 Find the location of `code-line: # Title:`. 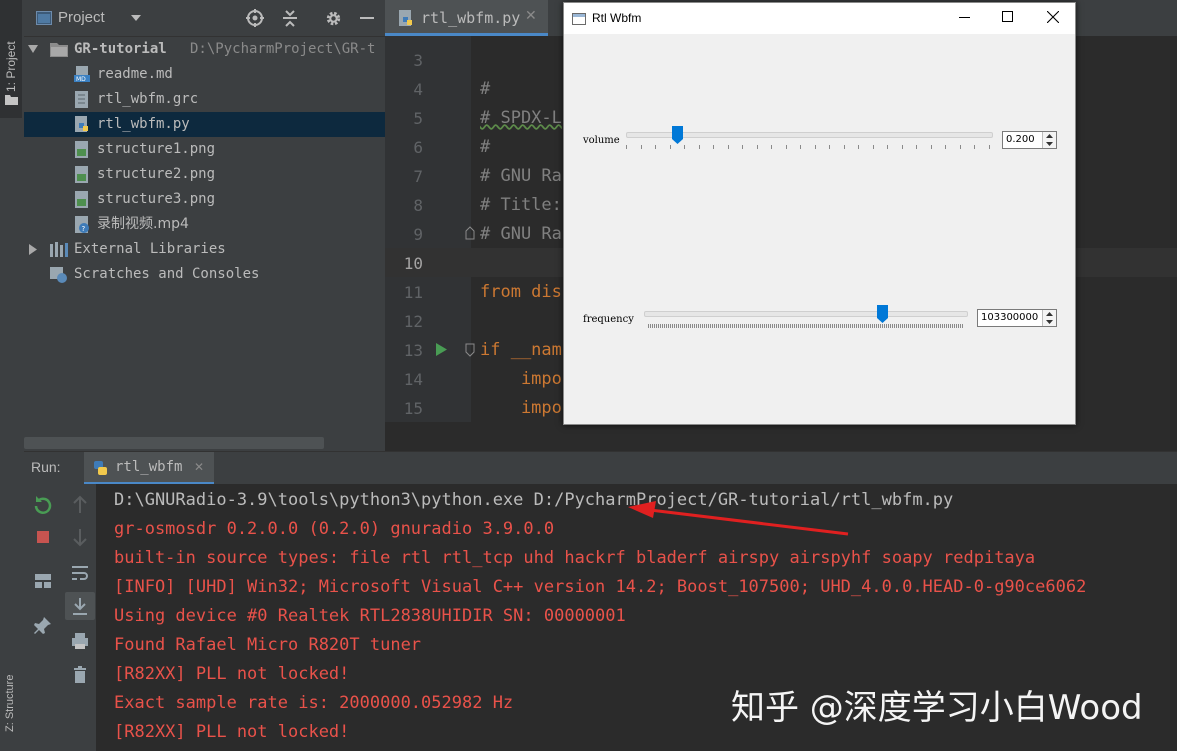

code-line: # Title: is located at coordinates (521, 205).